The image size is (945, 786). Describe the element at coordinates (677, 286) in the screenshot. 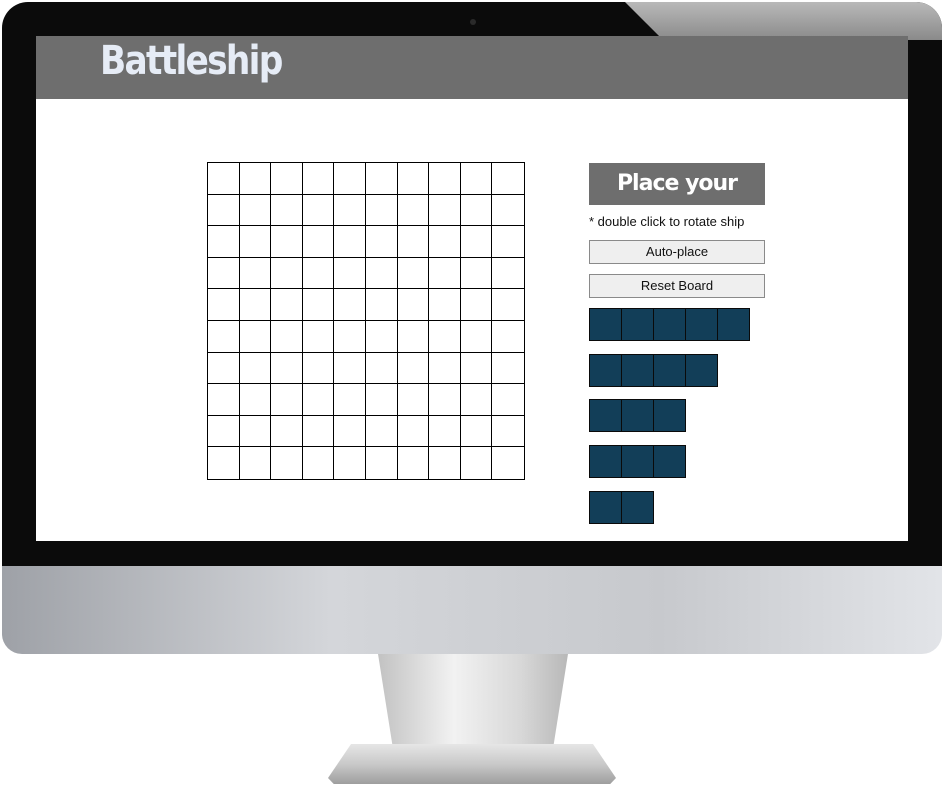

I see `reset-board-button: Reset Board` at that location.